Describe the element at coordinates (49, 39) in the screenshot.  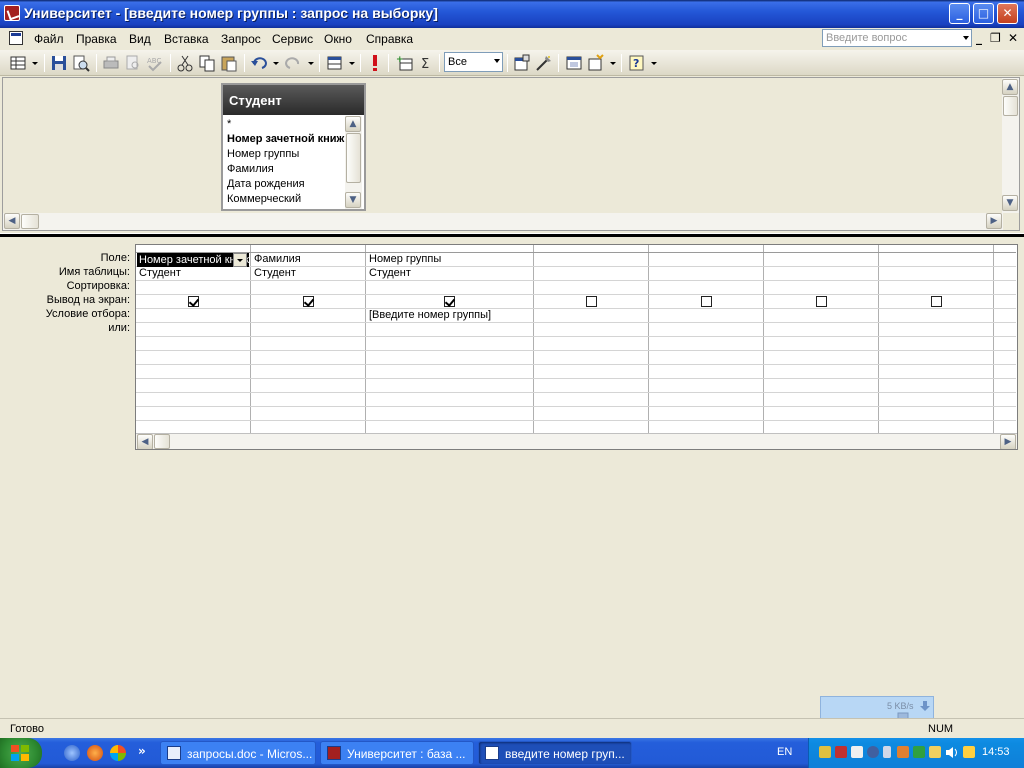
I see `menu-file: Файл` at that location.